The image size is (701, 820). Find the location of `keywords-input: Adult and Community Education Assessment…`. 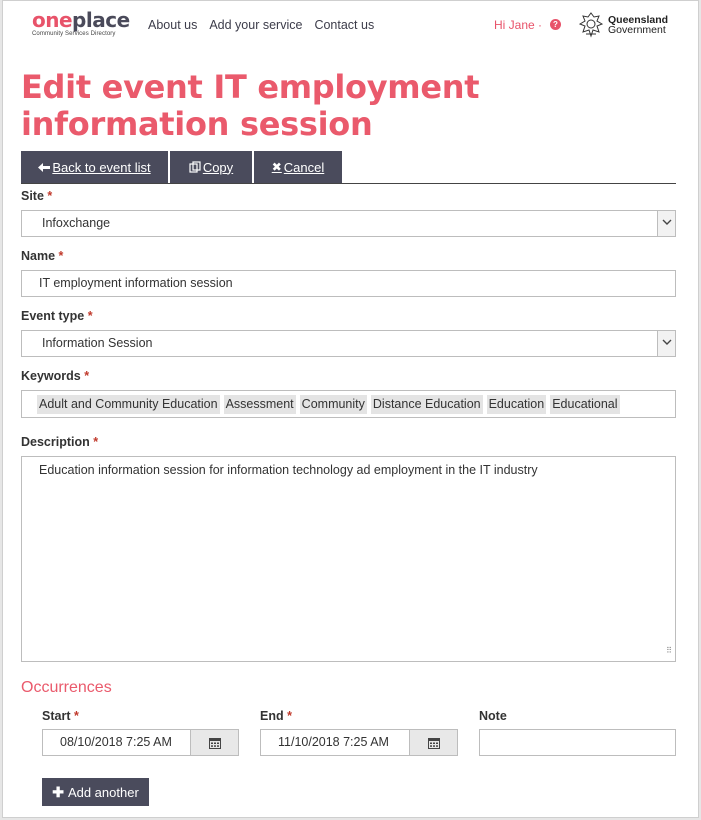

keywords-input: Adult and Community Education Assessment… is located at coordinates (348, 404).